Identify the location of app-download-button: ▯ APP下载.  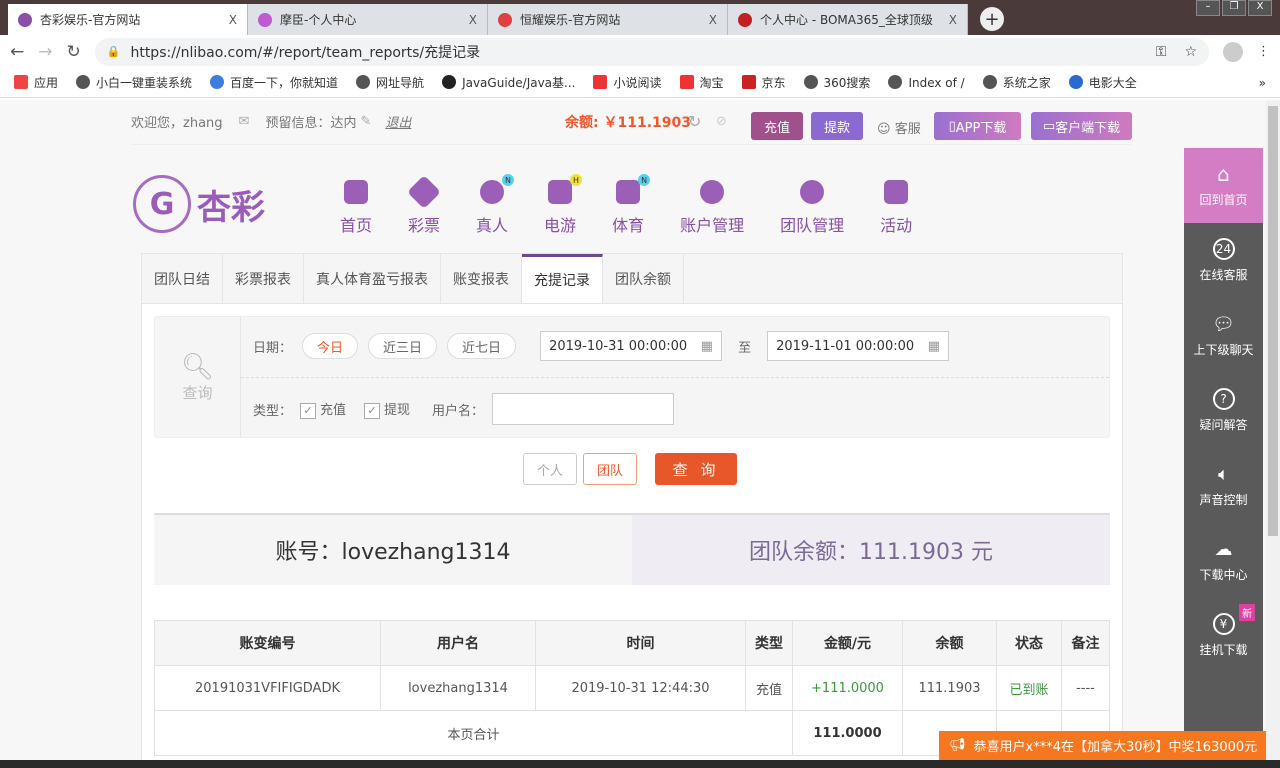
(977, 126).